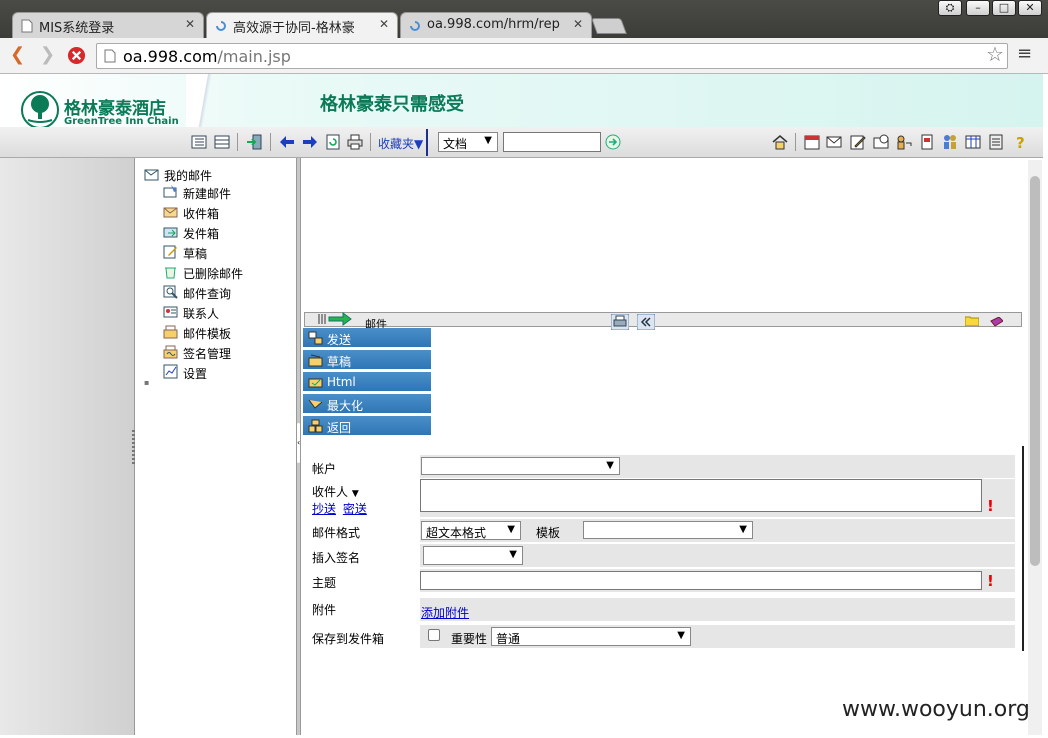  What do you see at coordinates (287, 142) in the screenshot?
I see `arrow-left-icon` at bounding box center [287, 142].